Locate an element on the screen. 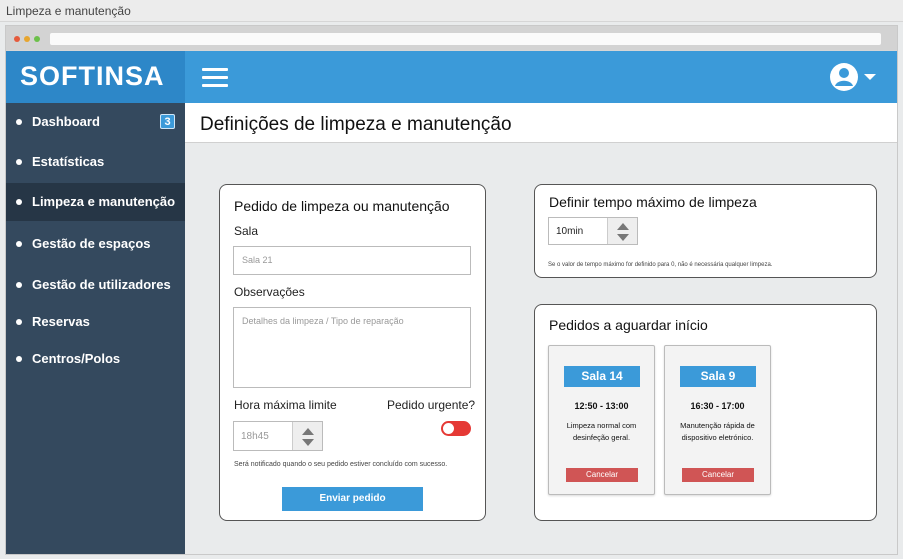 The width and height of the screenshot is (903, 559). request-description: Limpeza normal com desinfeção geral. is located at coordinates (601, 431).